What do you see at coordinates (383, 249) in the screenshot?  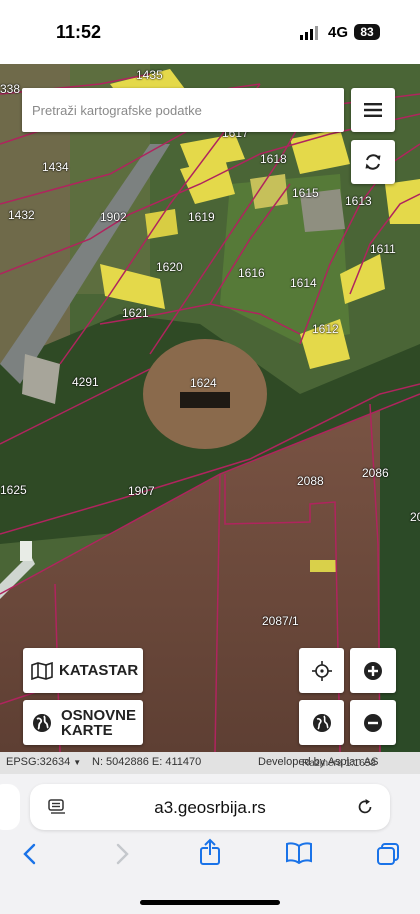 I see `parcel-label: 1611` at bounding box center [383, 249].